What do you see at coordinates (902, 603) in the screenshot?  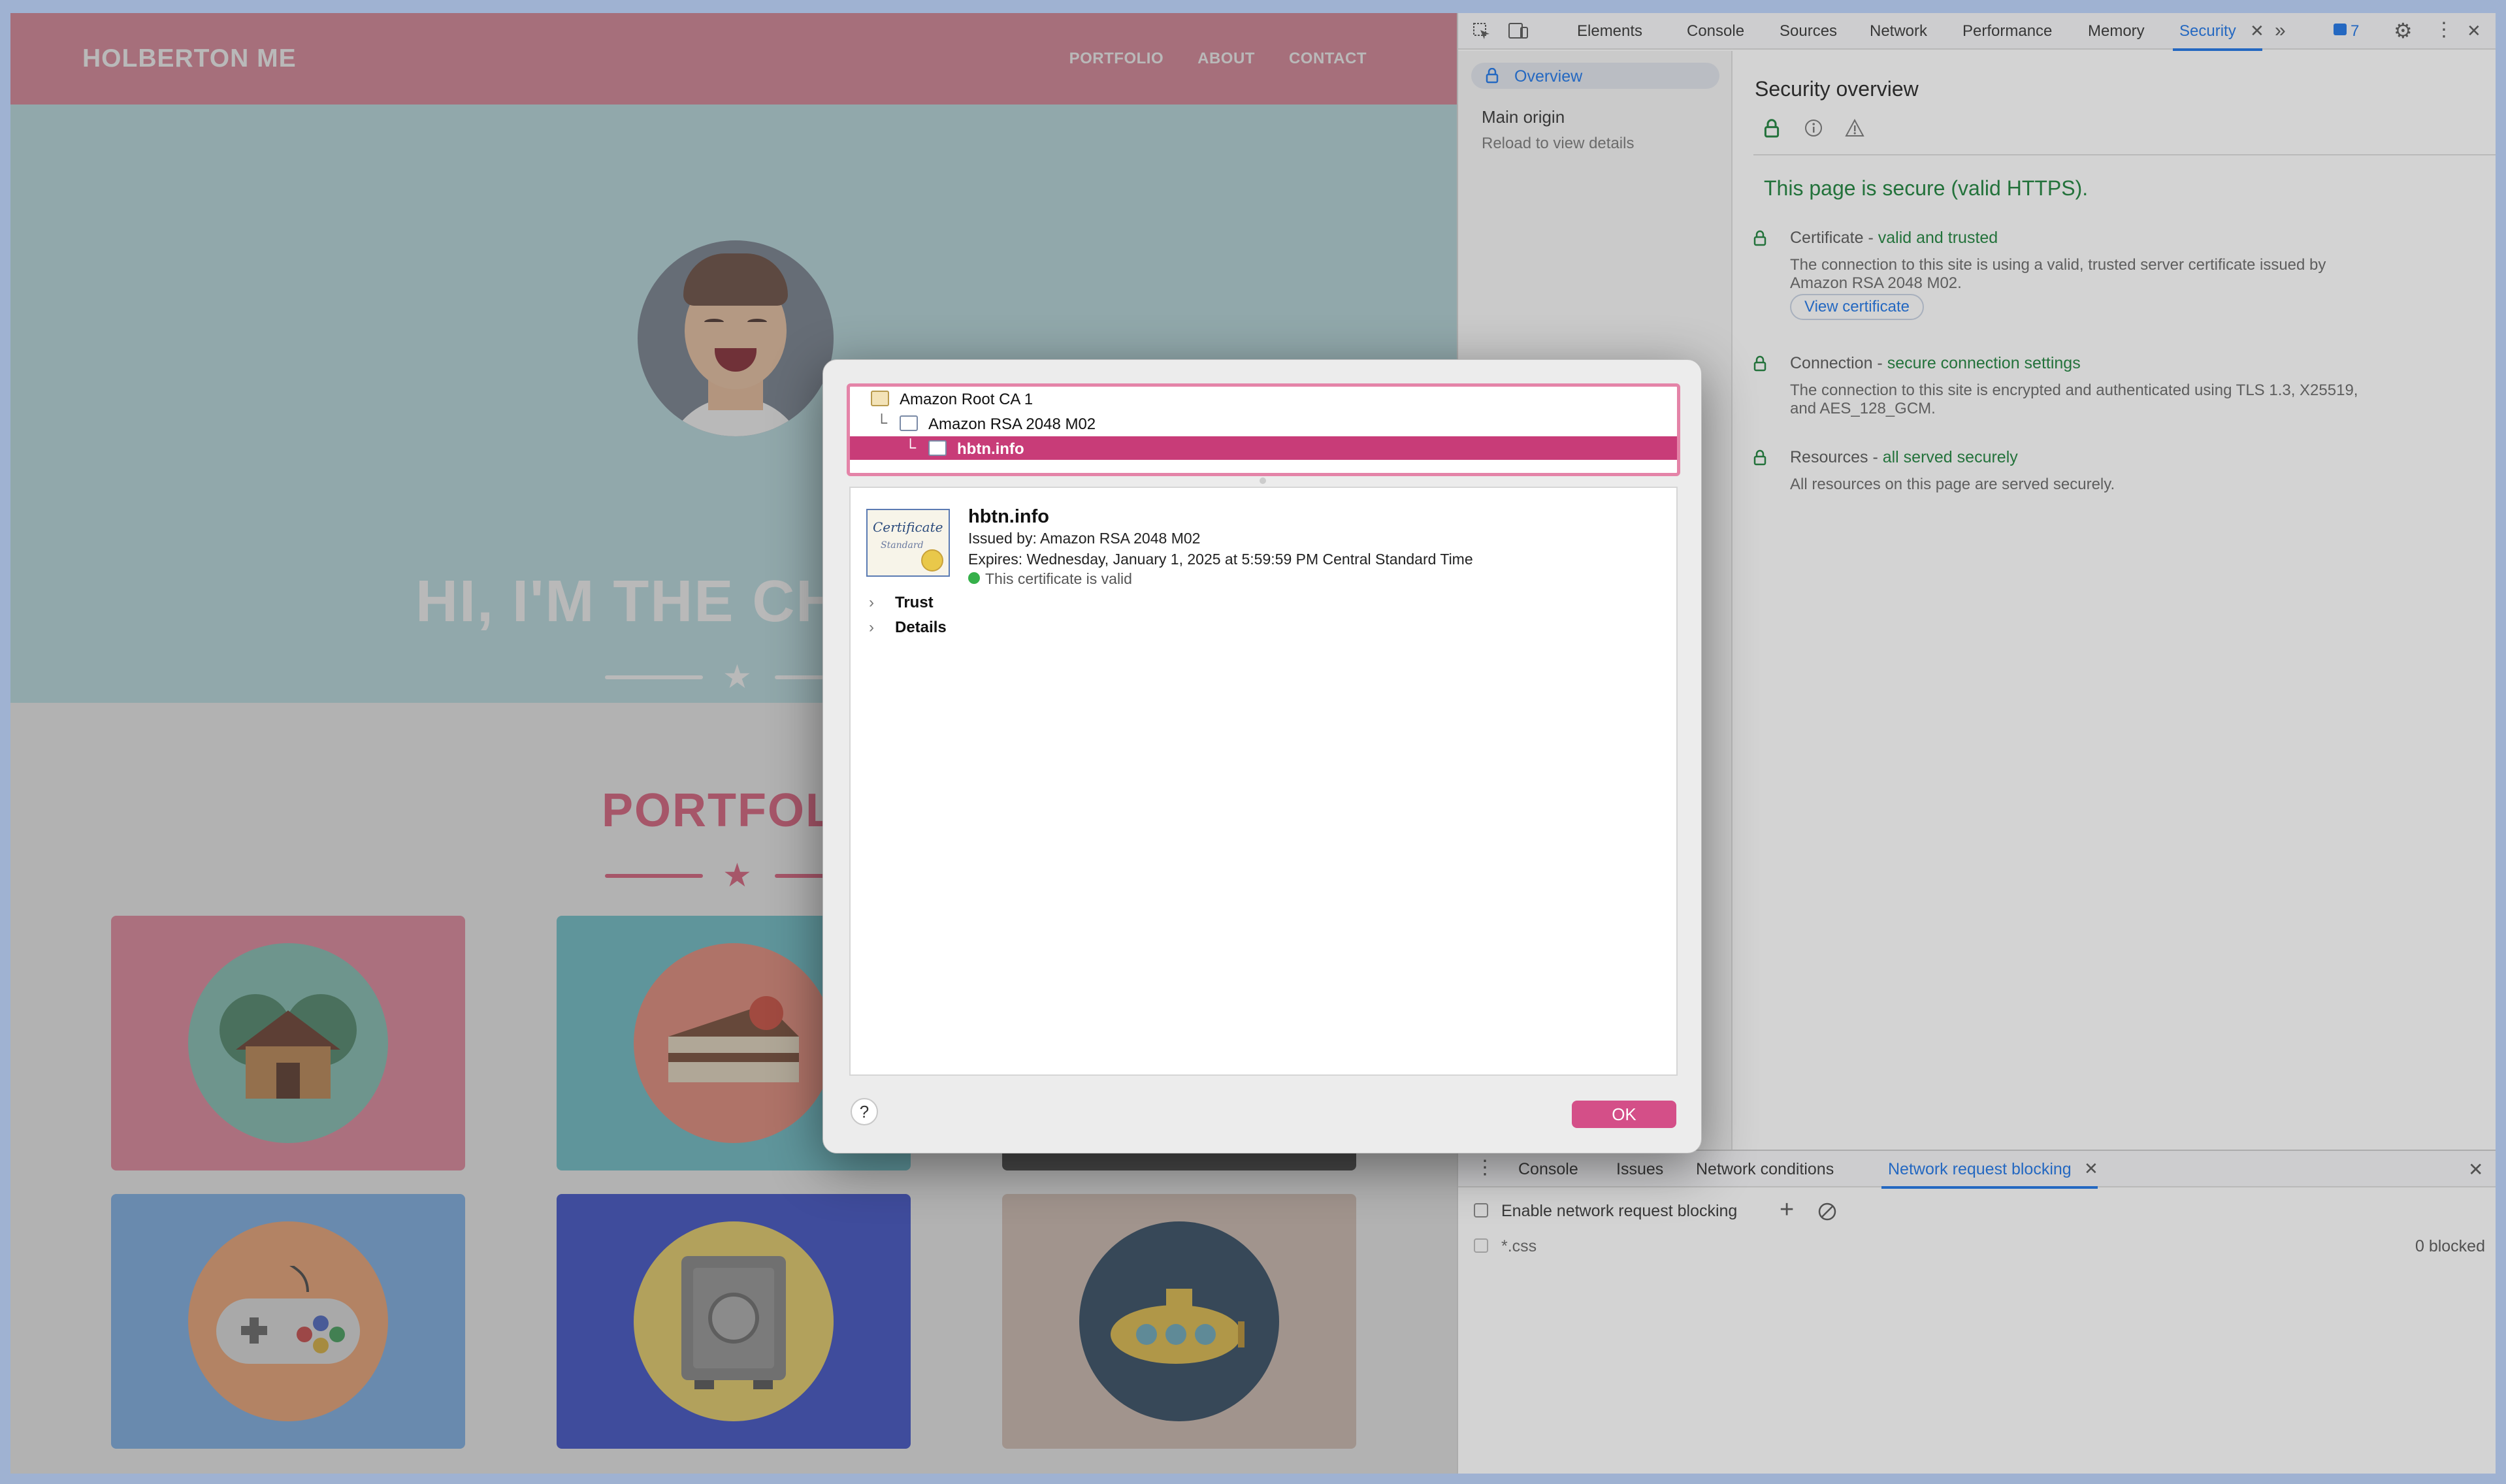 I see `trust-disclosure: › Trust` at bounding box center [902, 603].